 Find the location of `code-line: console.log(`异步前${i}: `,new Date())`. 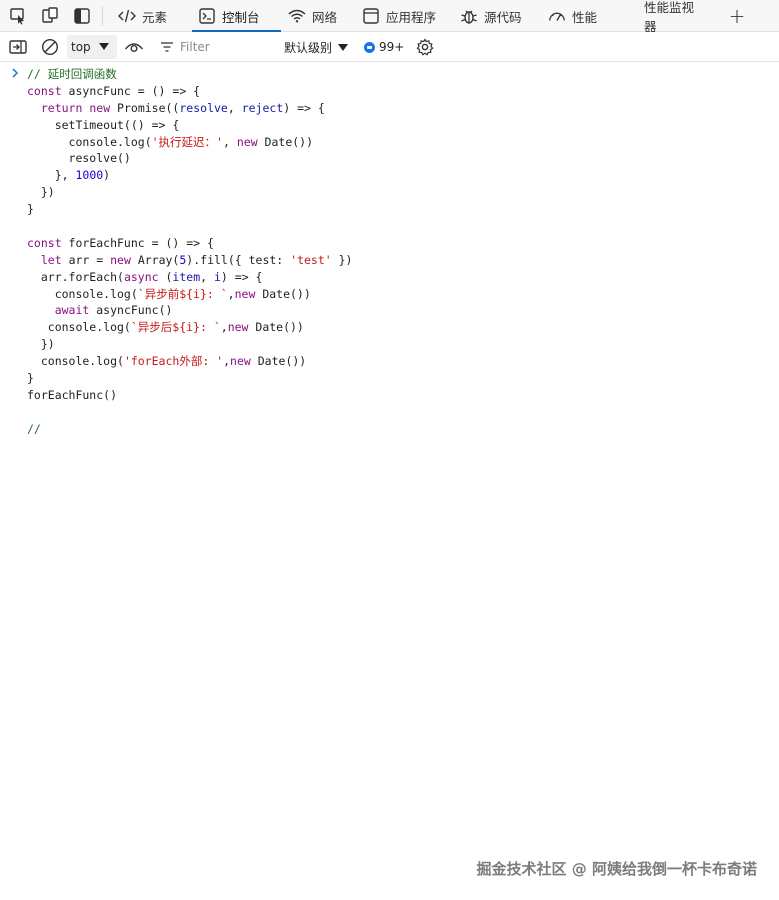

code-line: console.log(`异步前${i}: `,new Date()) is located at coordinates (189, 294).